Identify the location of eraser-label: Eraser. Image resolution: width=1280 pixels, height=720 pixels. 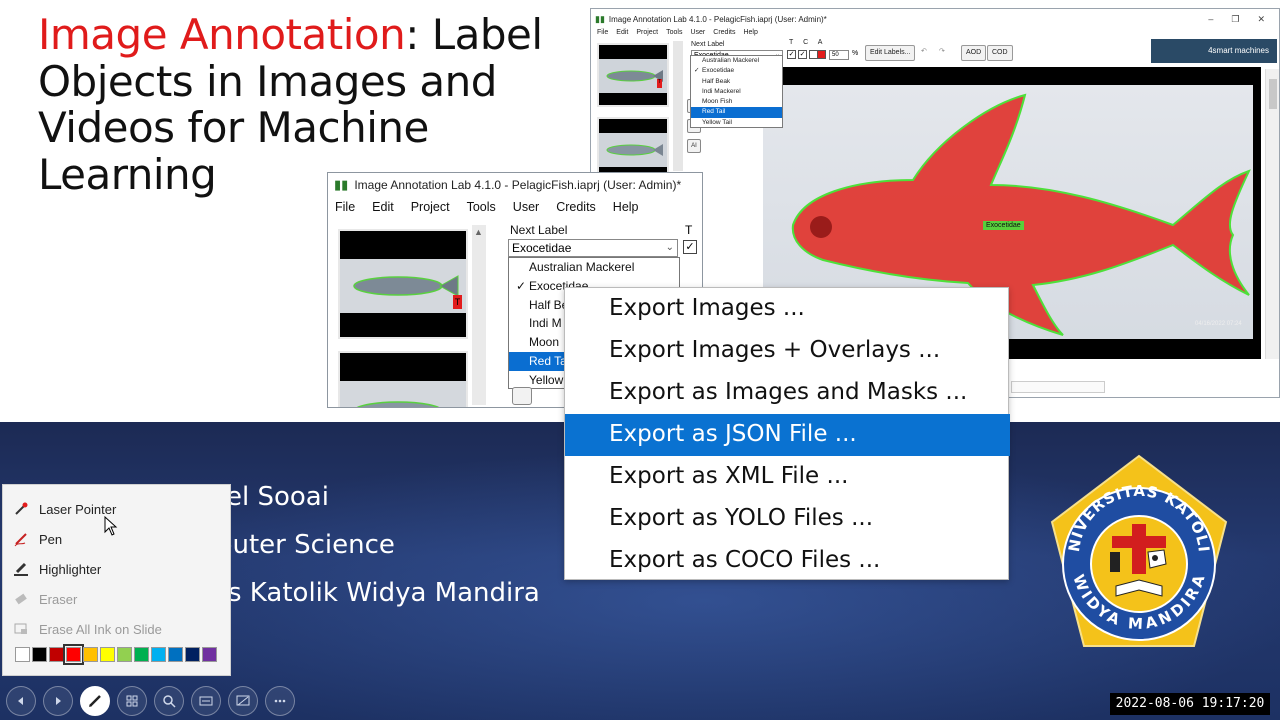
(58, 599).